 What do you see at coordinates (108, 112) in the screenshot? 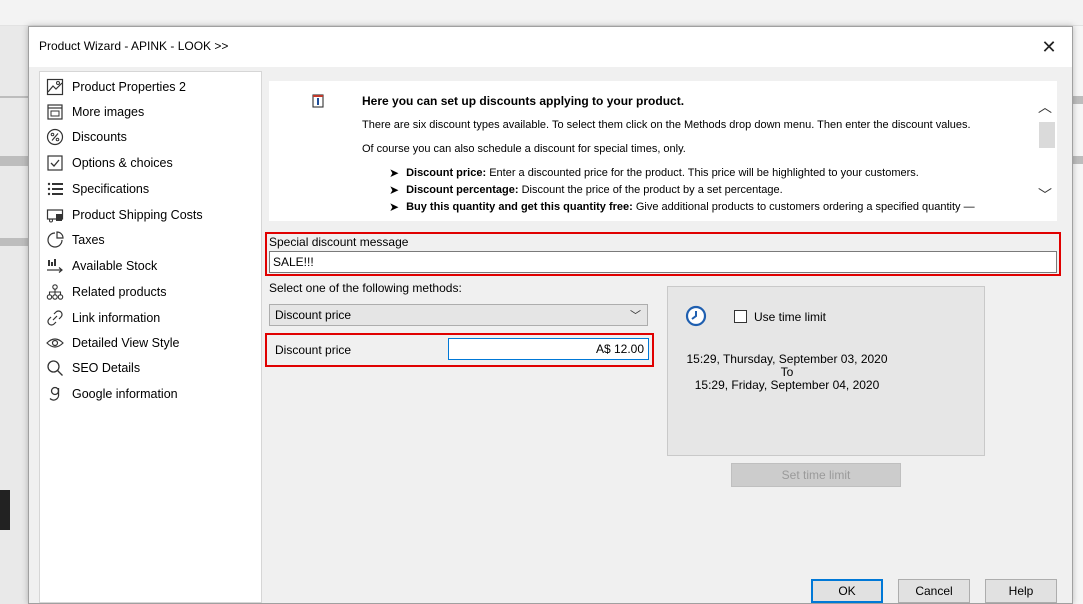
I see `nav-item-label: More images` at bounding box center [108, 112].